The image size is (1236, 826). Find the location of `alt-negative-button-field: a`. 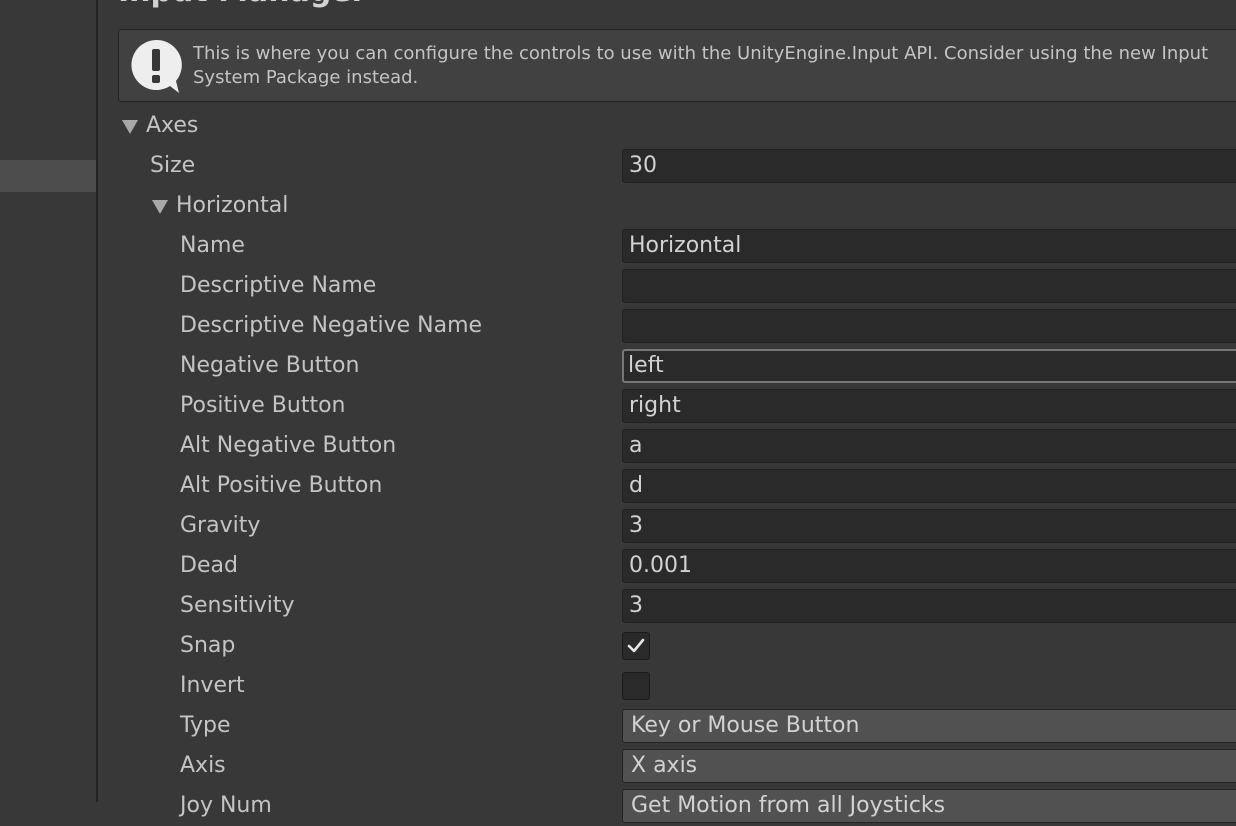

alt-negative-button-field: a is located at coordinates (929, 446).